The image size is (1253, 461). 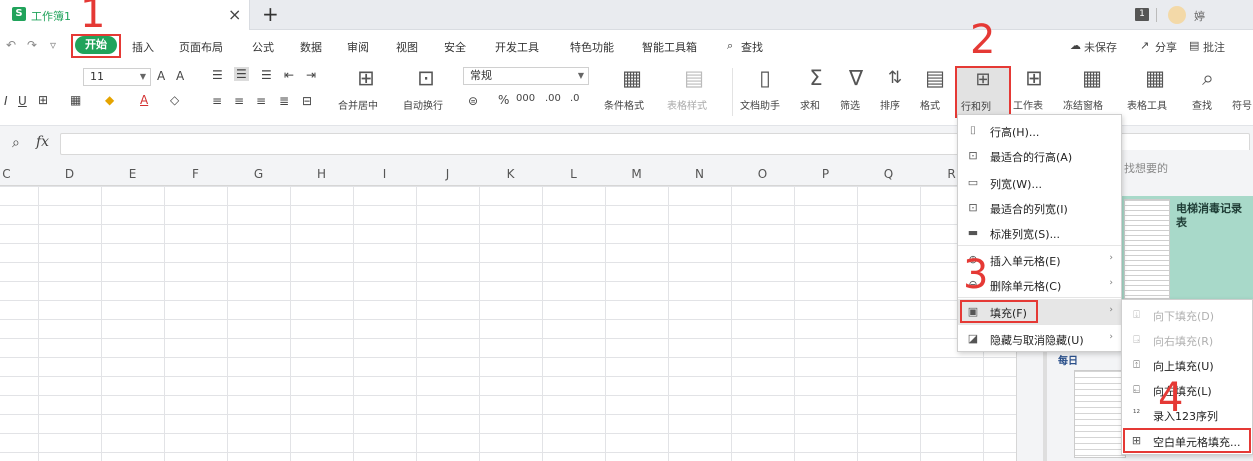 What do you see at coordinates (258, 174) in the screenshot?
I see `column-header: G` at bounding box center [258, 174].